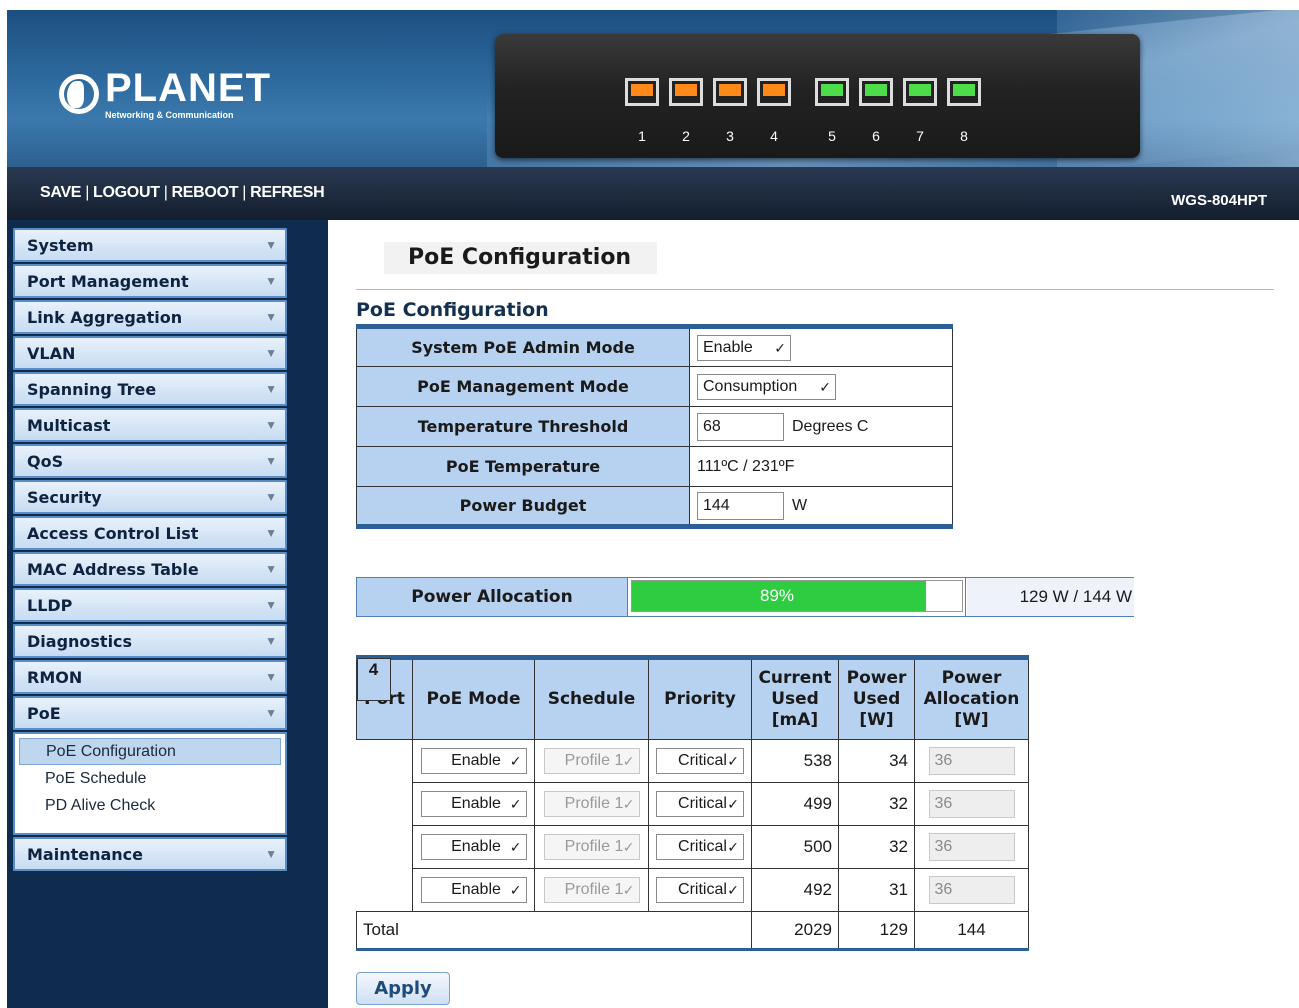 The height and width of the screenshot is (1008, 1299). I want to click on sidebar-item-rmon: RMON ▼, so click(150, 677).